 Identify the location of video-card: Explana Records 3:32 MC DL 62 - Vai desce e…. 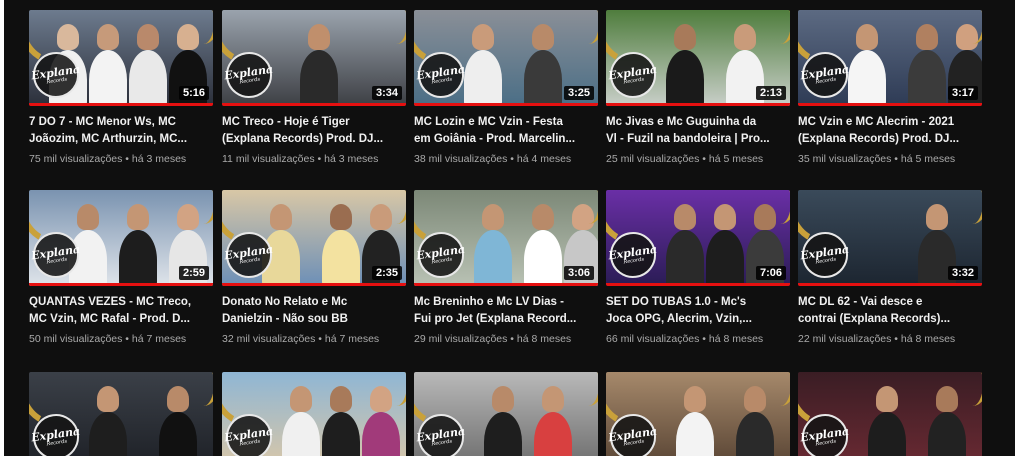
(890, 267).